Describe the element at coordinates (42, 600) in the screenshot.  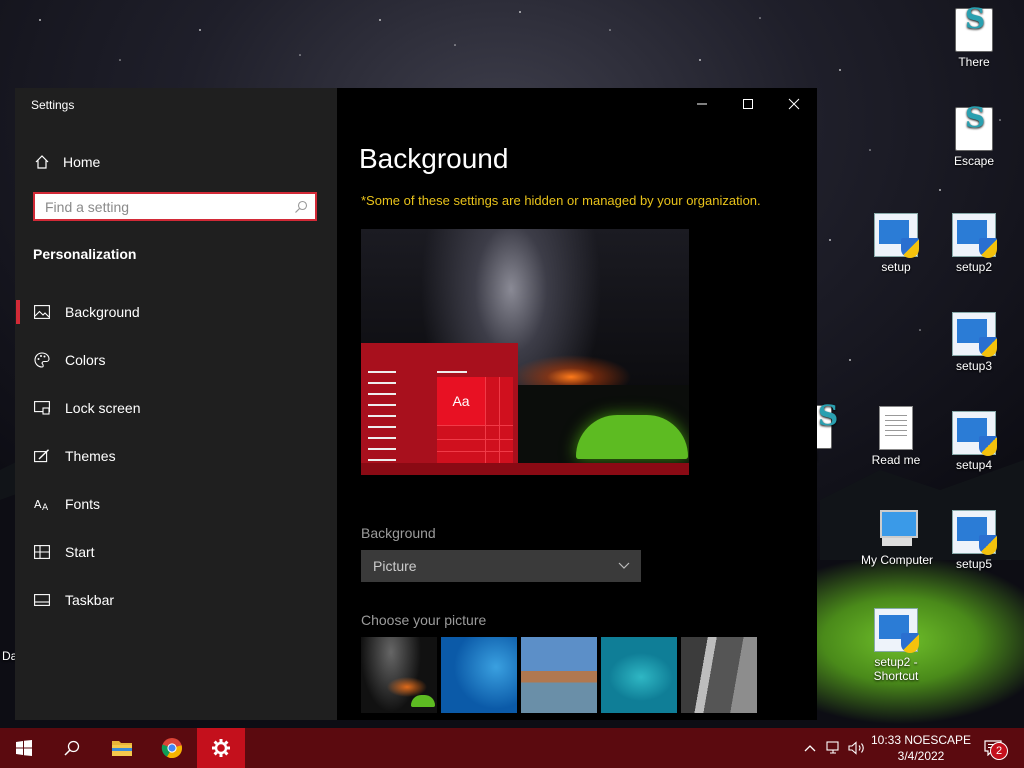
I see `taskbar-icon` at that location.